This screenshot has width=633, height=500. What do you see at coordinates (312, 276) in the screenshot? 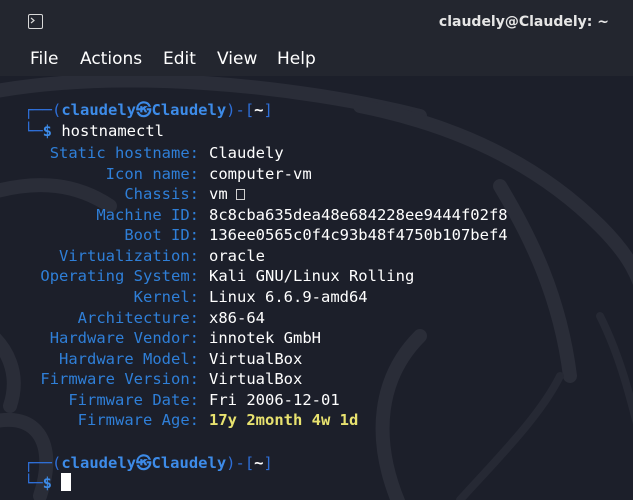
I see `field-value: Kali GNU/Linux Rolling` at bounding box center [312, 276].